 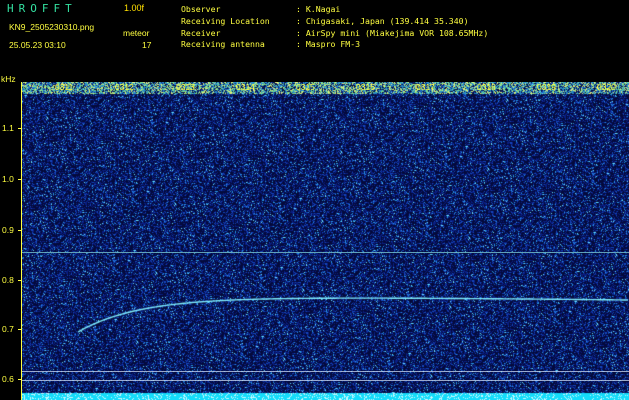 I want to click on filename-label: KN9_2505230310.png, so click(x=52, y=27).